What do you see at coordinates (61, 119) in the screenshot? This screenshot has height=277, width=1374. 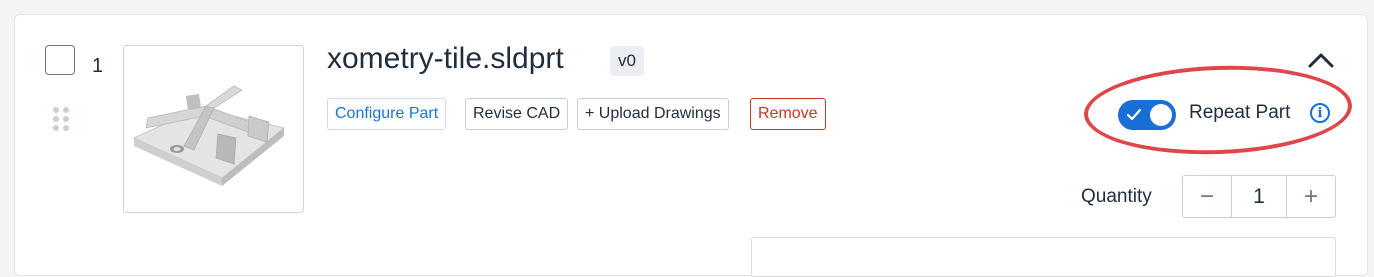 I see `drag-handle-icon` at bounding box center [61, 119].